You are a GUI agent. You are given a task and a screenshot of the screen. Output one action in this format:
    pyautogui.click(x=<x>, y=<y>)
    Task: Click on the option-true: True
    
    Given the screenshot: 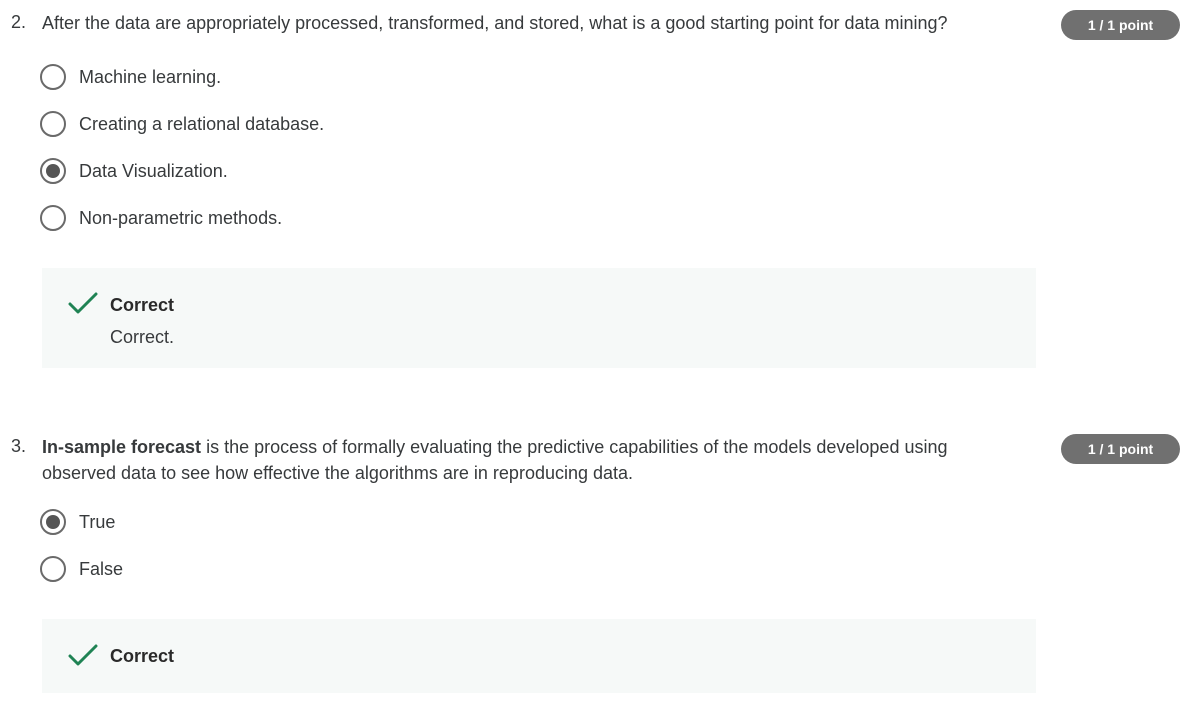 What is the action you would take?
    pyautogui.click(x=77, y=522)
    